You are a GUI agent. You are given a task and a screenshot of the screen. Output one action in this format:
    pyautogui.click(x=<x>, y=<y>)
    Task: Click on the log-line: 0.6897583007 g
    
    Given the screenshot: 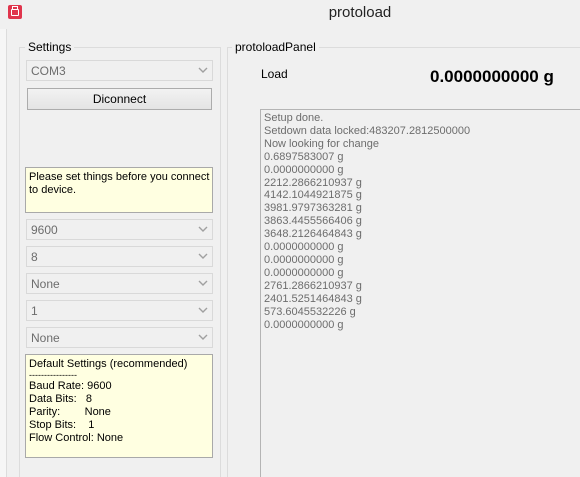 What is the action you would take?
    pyautogui.click(x=304, y=156)
    